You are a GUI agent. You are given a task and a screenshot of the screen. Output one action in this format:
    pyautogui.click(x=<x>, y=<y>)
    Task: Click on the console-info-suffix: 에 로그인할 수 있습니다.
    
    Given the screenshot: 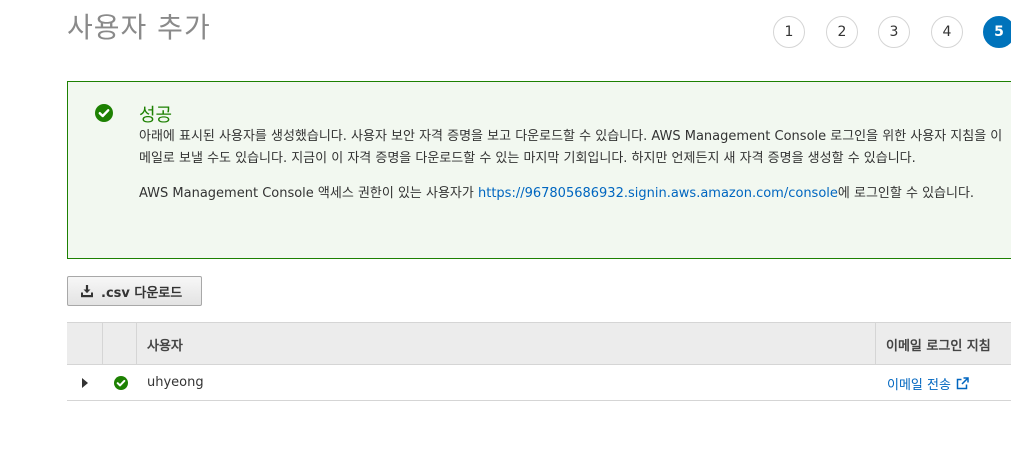 What is the action you would take?
    pyautogui.click(x=906, y=193)
    